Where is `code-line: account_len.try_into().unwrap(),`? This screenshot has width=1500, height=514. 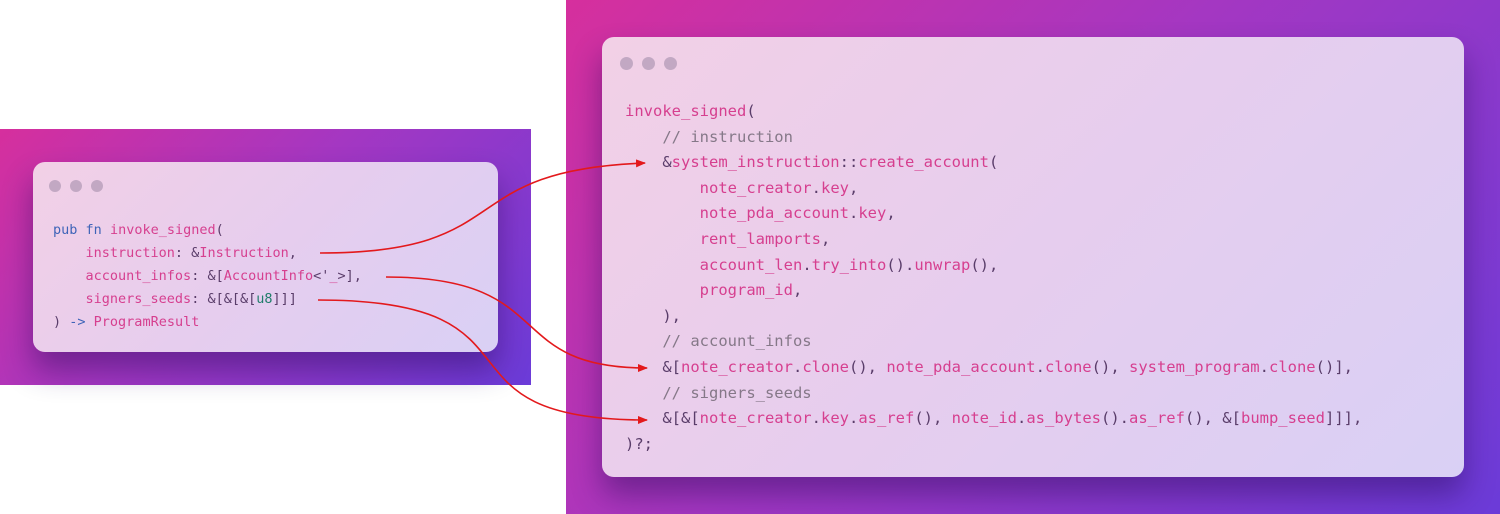
code-line: account_len.try_into().unwrap(), is located at coordinates (993, 266).